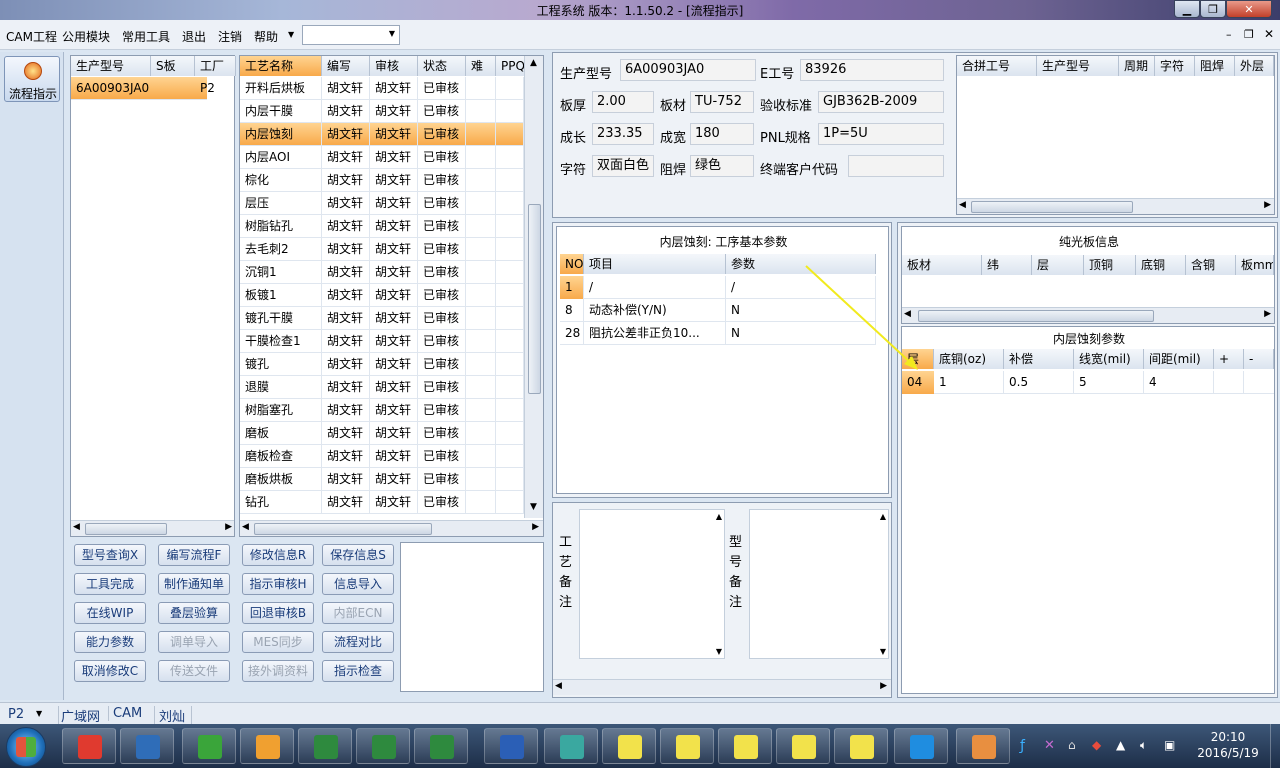 The height and width of the screenshot is (768, 1280). Describe the element at coordinates (481, 66) in the screenshot. I see `col-header-difficulty: 难` at that location.